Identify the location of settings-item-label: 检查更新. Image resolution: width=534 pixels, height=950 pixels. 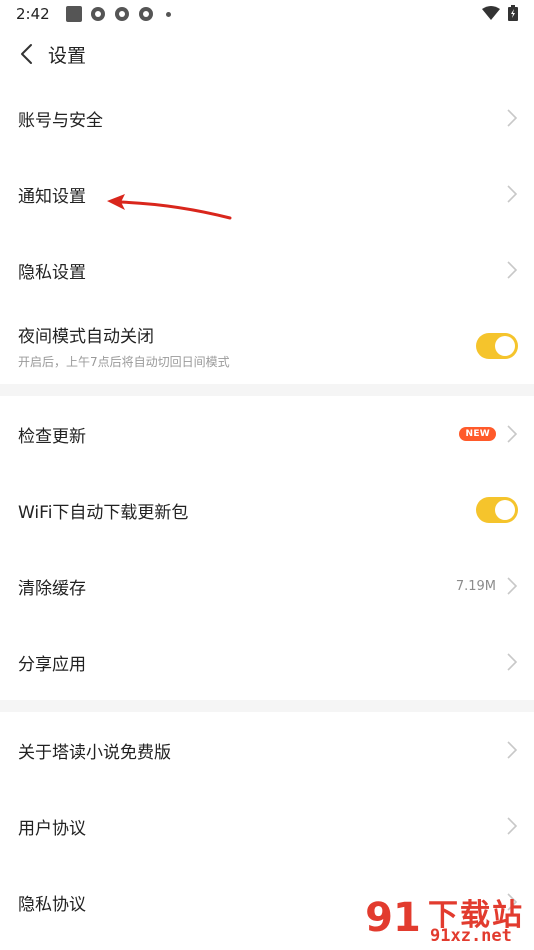
(52, 436).